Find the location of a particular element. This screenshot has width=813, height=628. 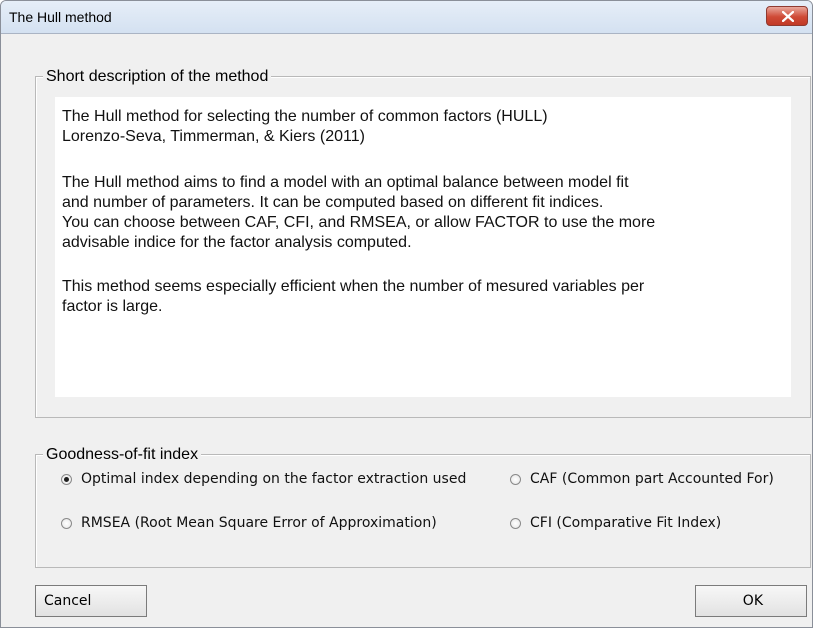

window-title: The Hull method is located at coordinates (60, 17).